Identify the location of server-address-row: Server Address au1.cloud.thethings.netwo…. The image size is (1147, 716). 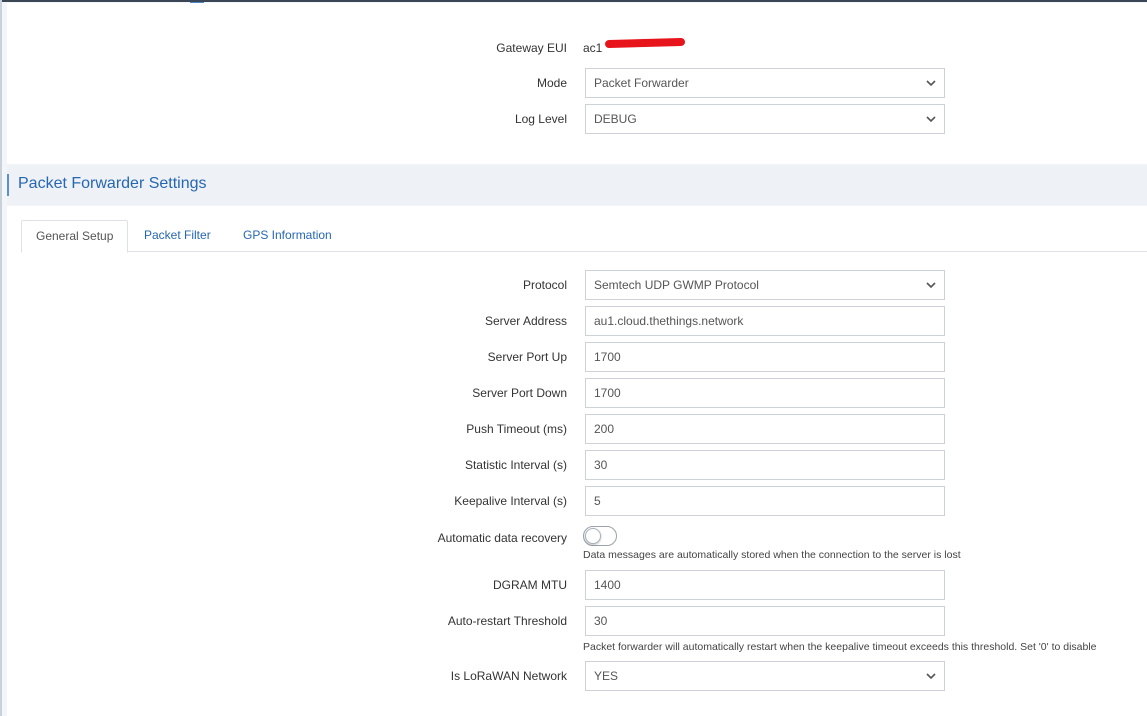
(577, 321).